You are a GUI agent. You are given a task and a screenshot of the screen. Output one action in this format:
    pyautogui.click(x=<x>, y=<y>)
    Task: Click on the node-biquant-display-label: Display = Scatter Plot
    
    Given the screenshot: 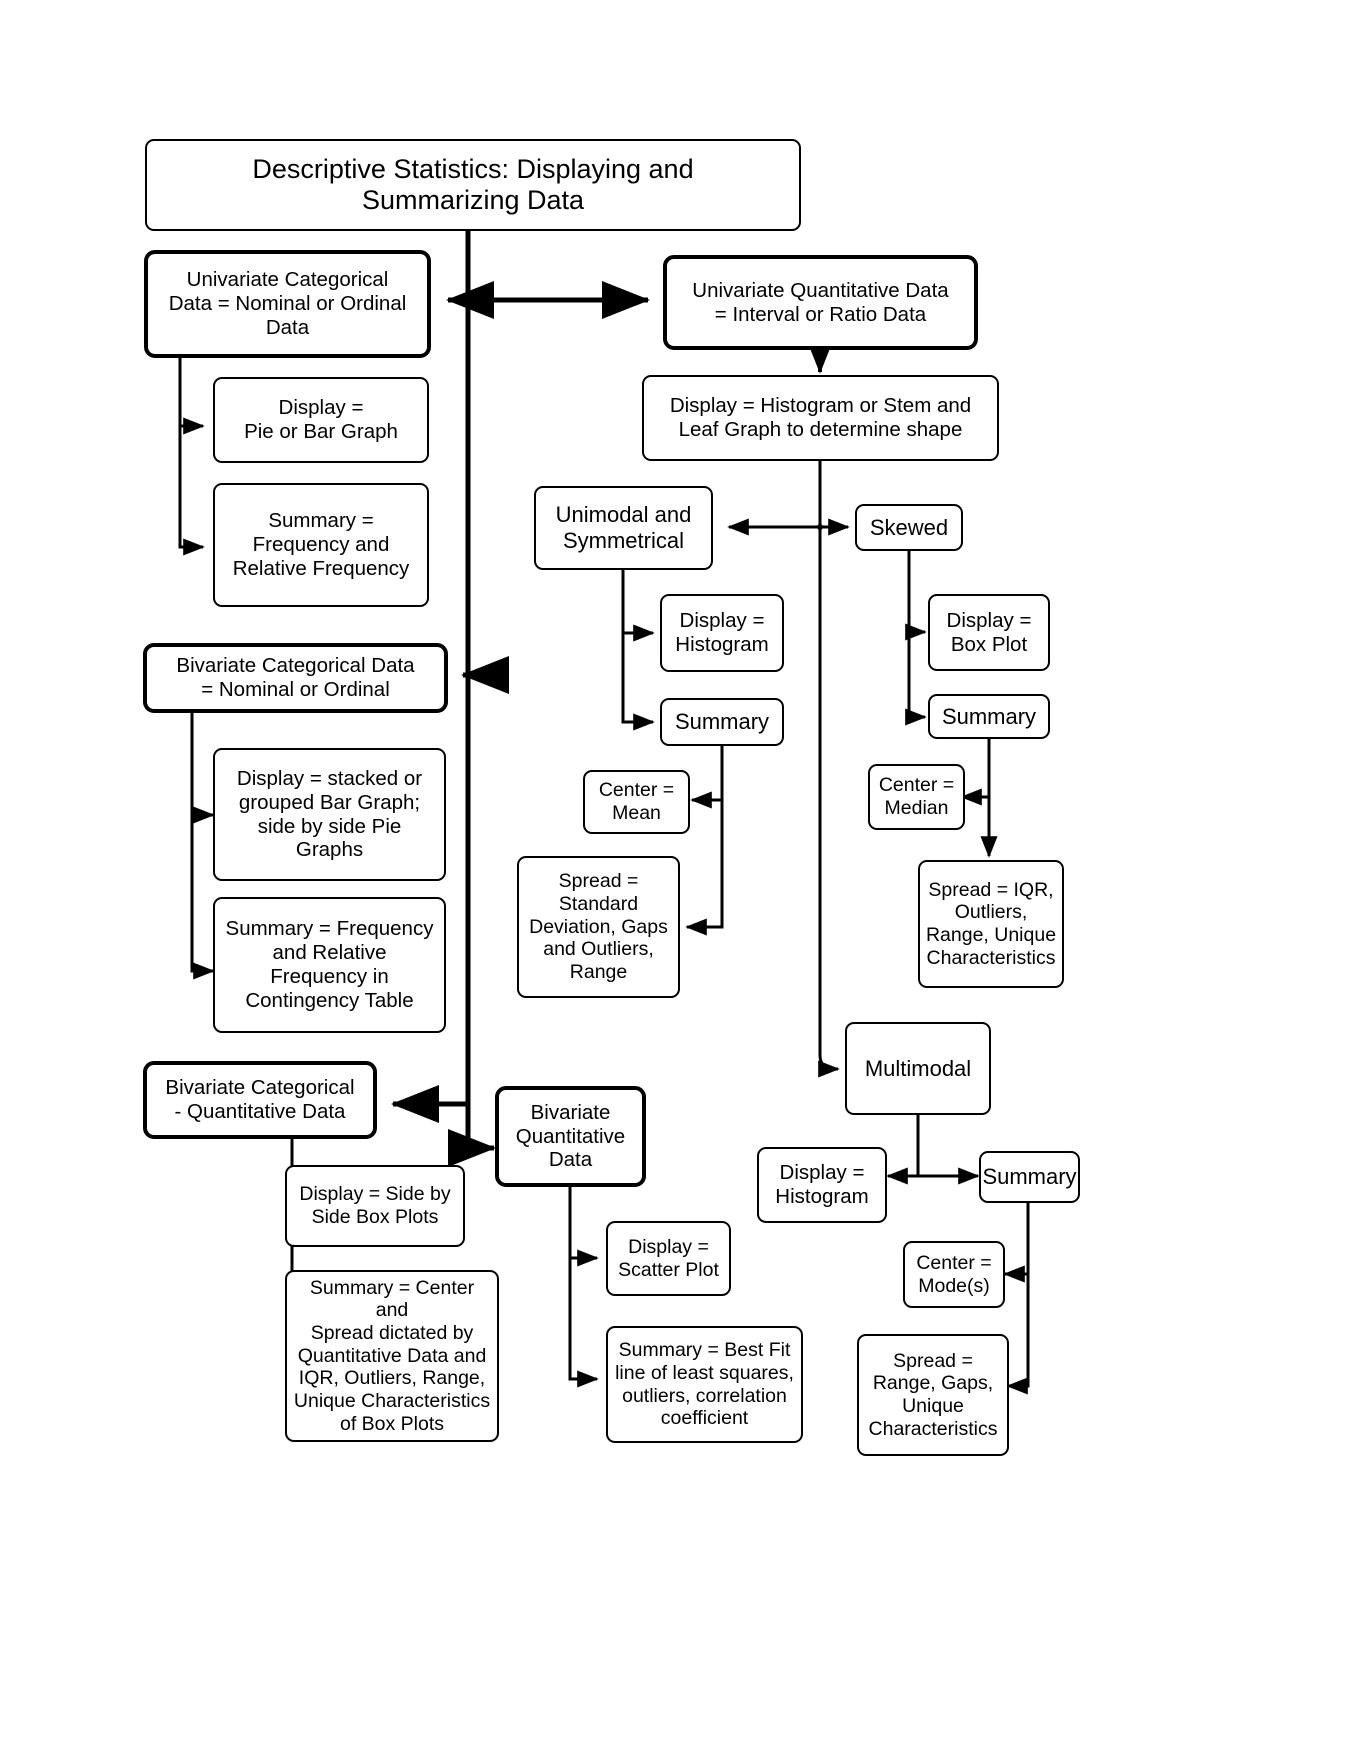 What is the action you would take?
    pyautogui.click(x=668, y=1258)
    